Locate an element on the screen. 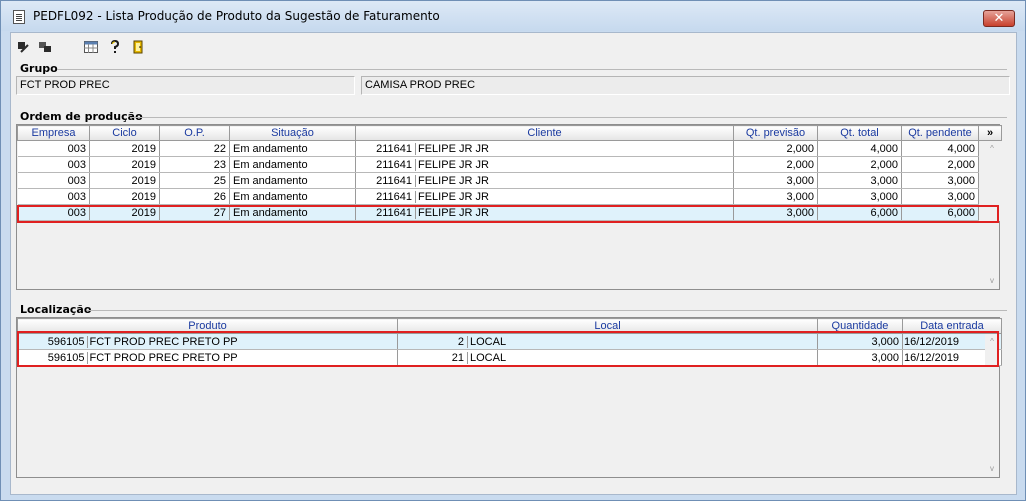 This screenshot has width=1026, height=501. col-qt-pendente: Qt. pendente is located at coordinates (940, 133).